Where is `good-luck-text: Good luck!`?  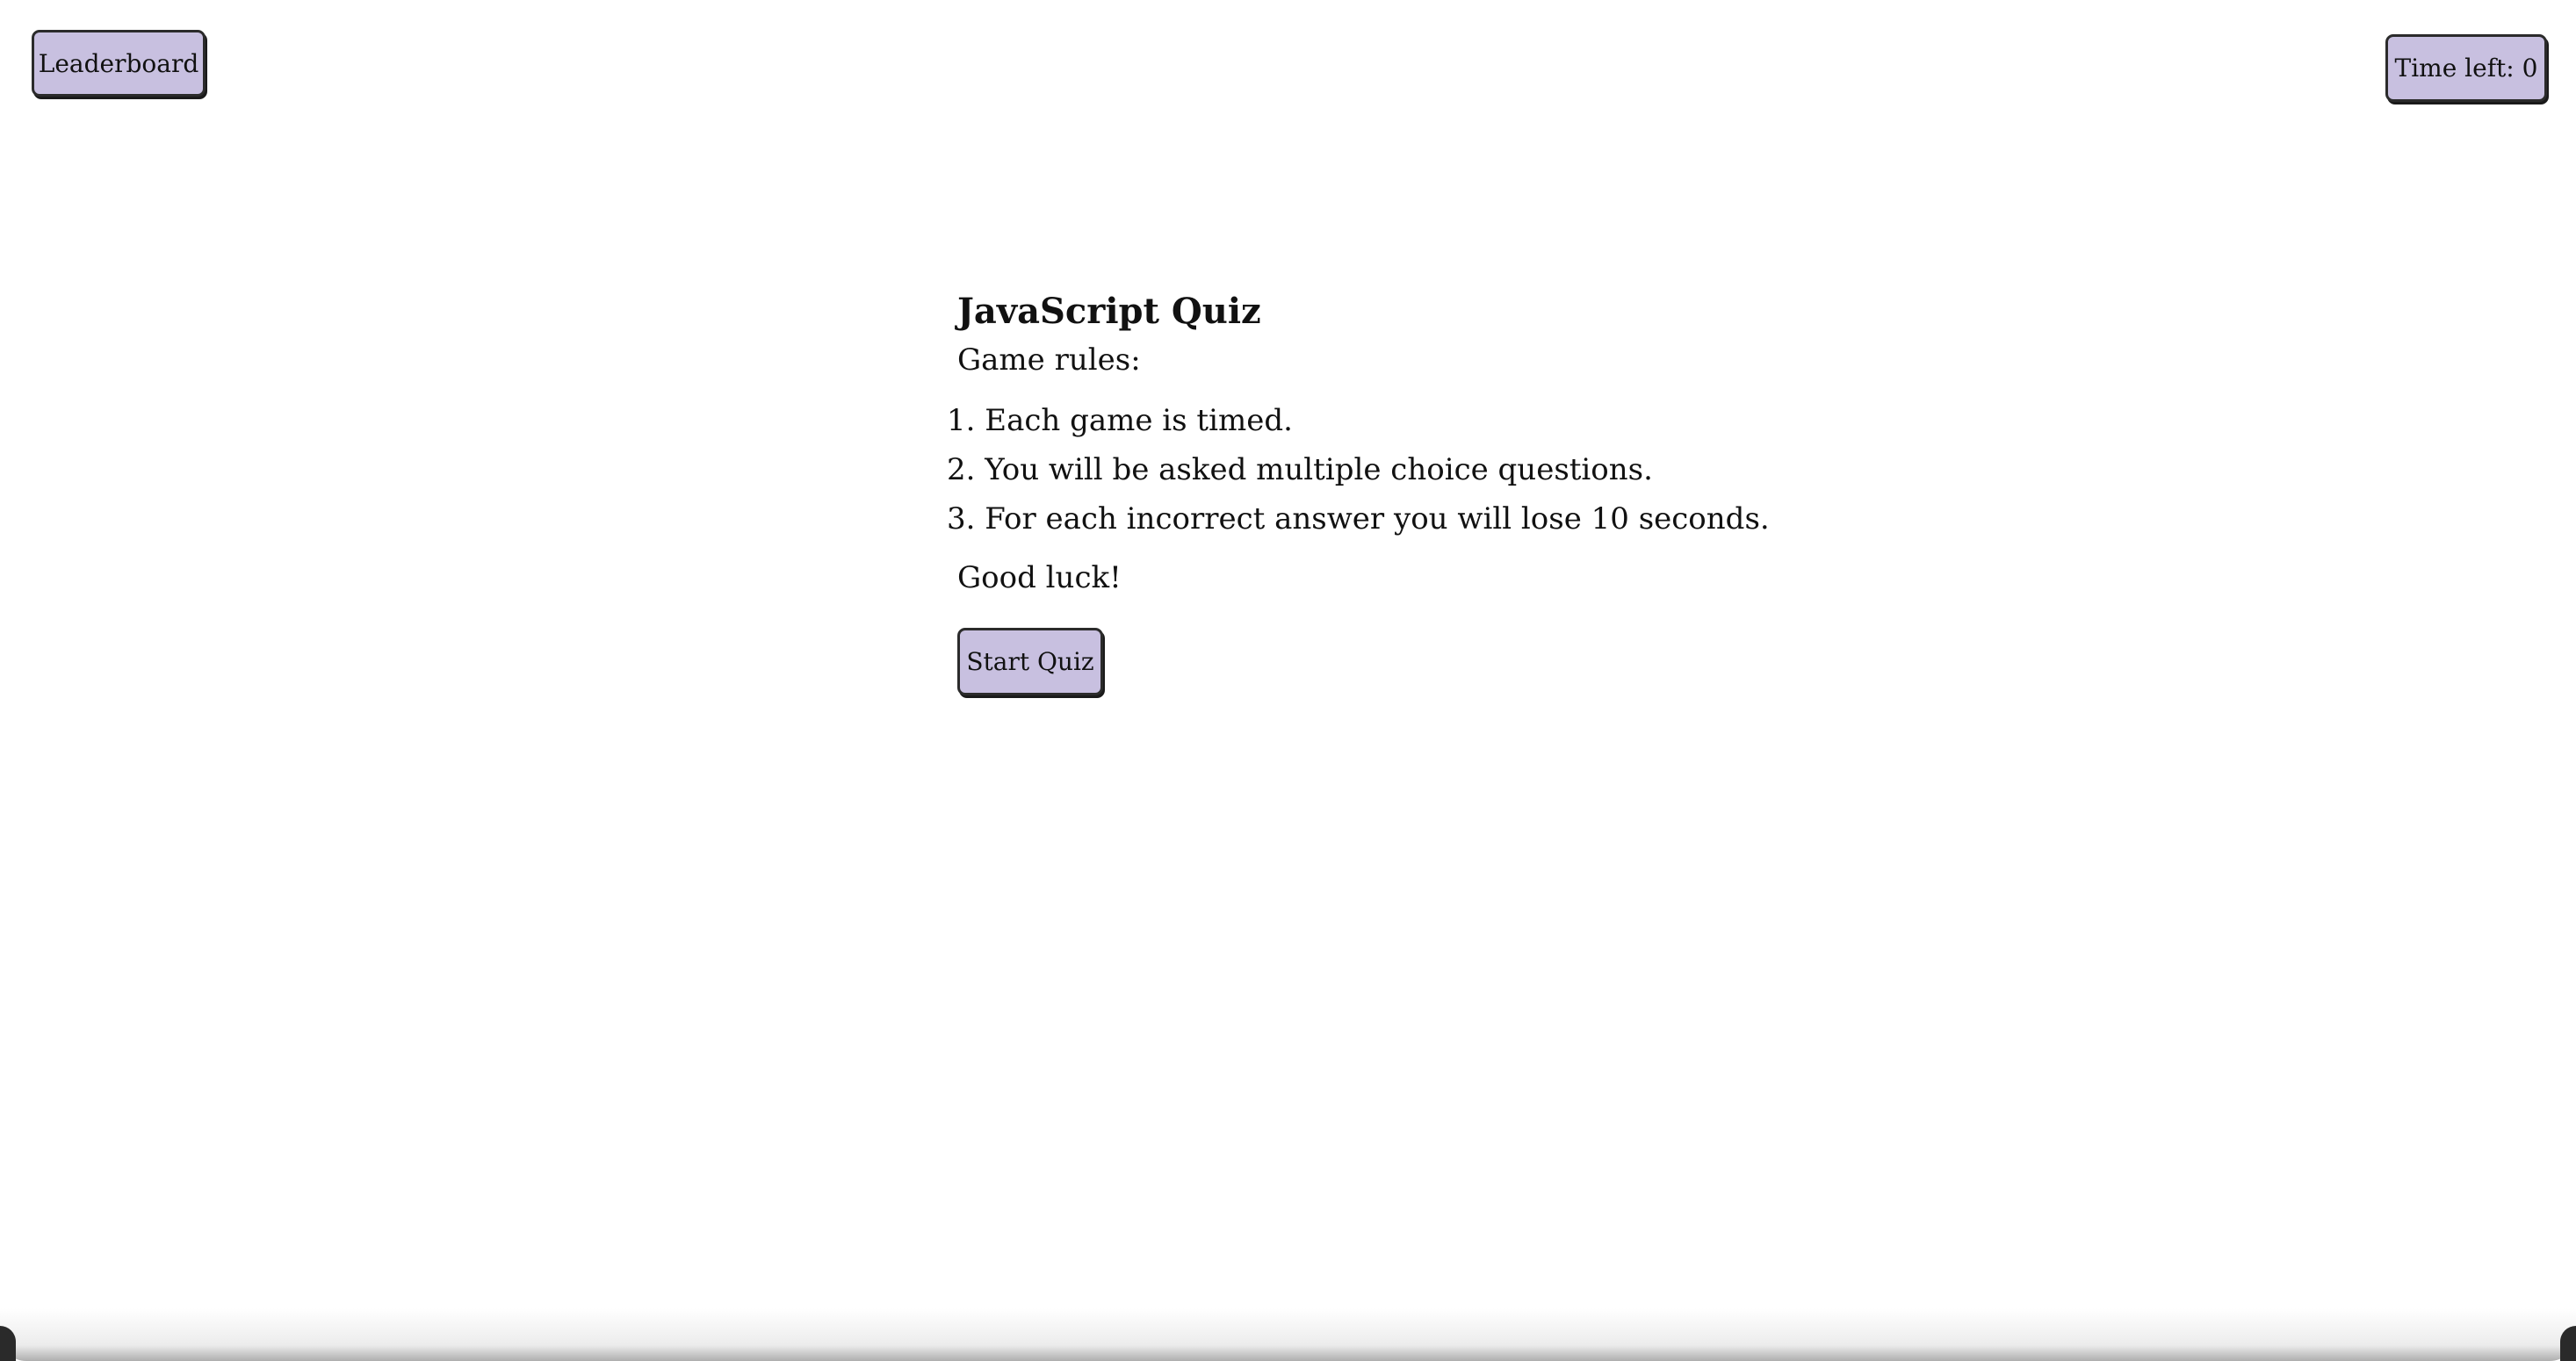 good-luck-text: Good luck! is located at coordinates (1039, 578).